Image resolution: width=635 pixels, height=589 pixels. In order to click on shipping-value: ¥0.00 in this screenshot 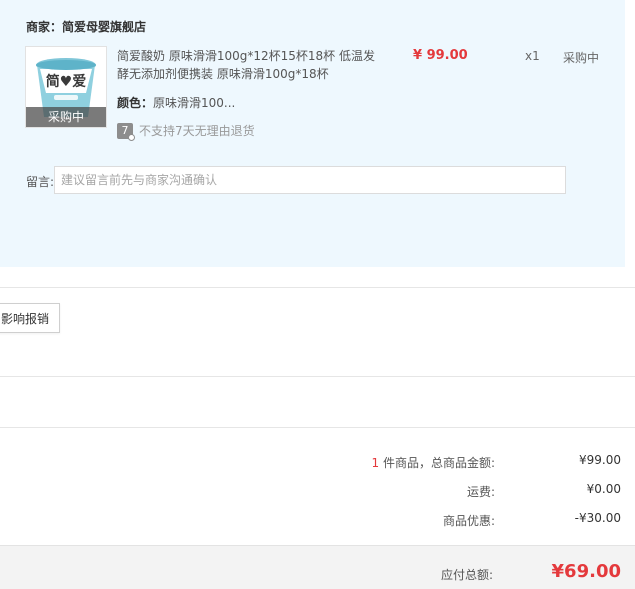, I will do `click(603, 489)`.